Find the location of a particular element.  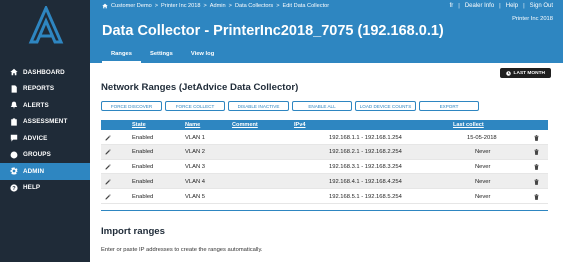

breadcrumb-customer: Customer Demo is located at coordinates (131, 6).